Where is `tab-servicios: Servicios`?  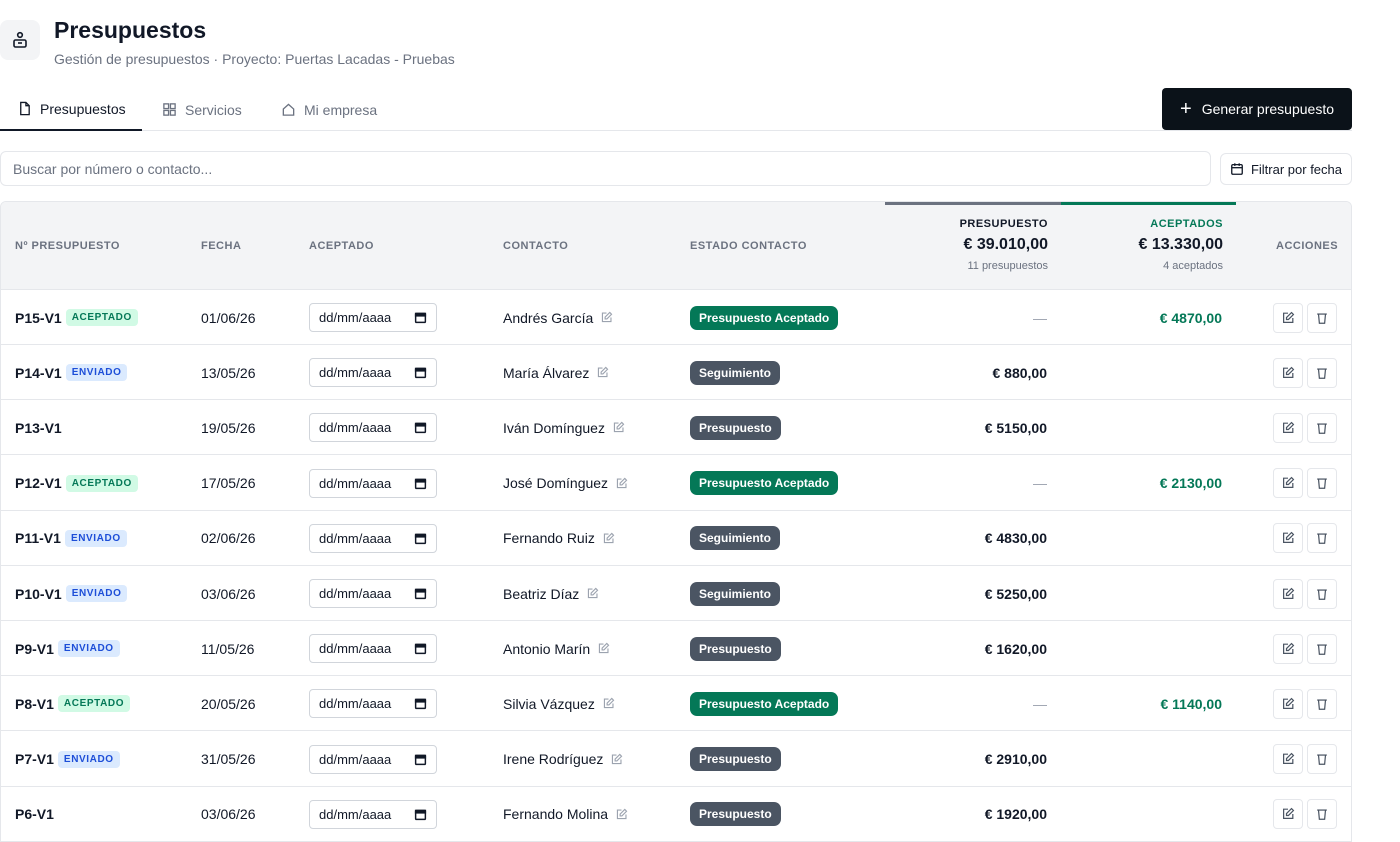 tab-servicios: Servicios is located at coordinates (202, 109).